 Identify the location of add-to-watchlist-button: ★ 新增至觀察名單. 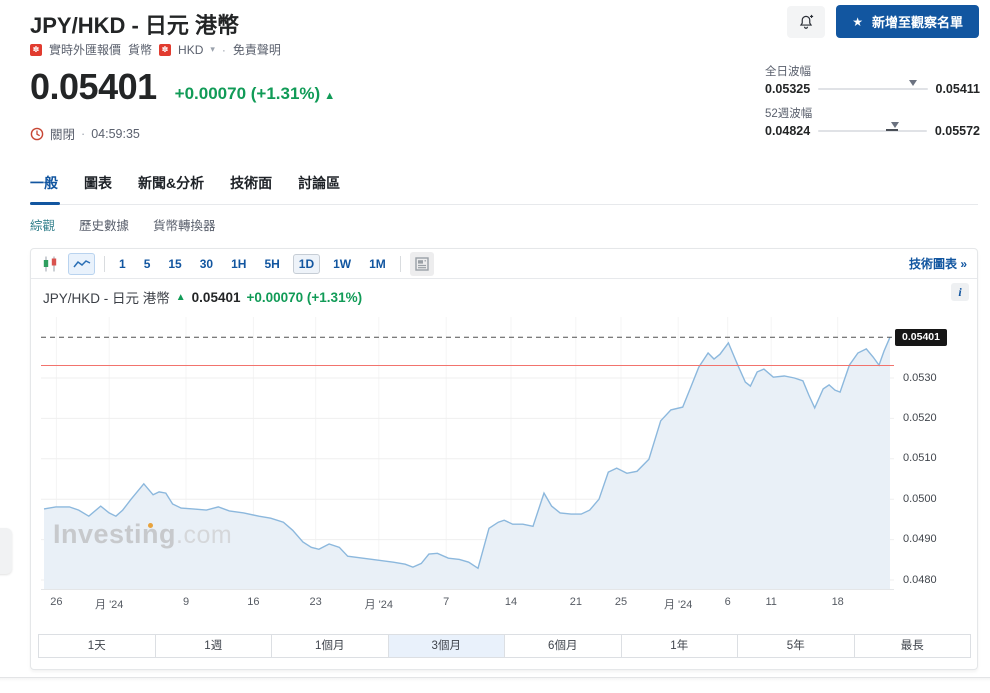
(907, 21).